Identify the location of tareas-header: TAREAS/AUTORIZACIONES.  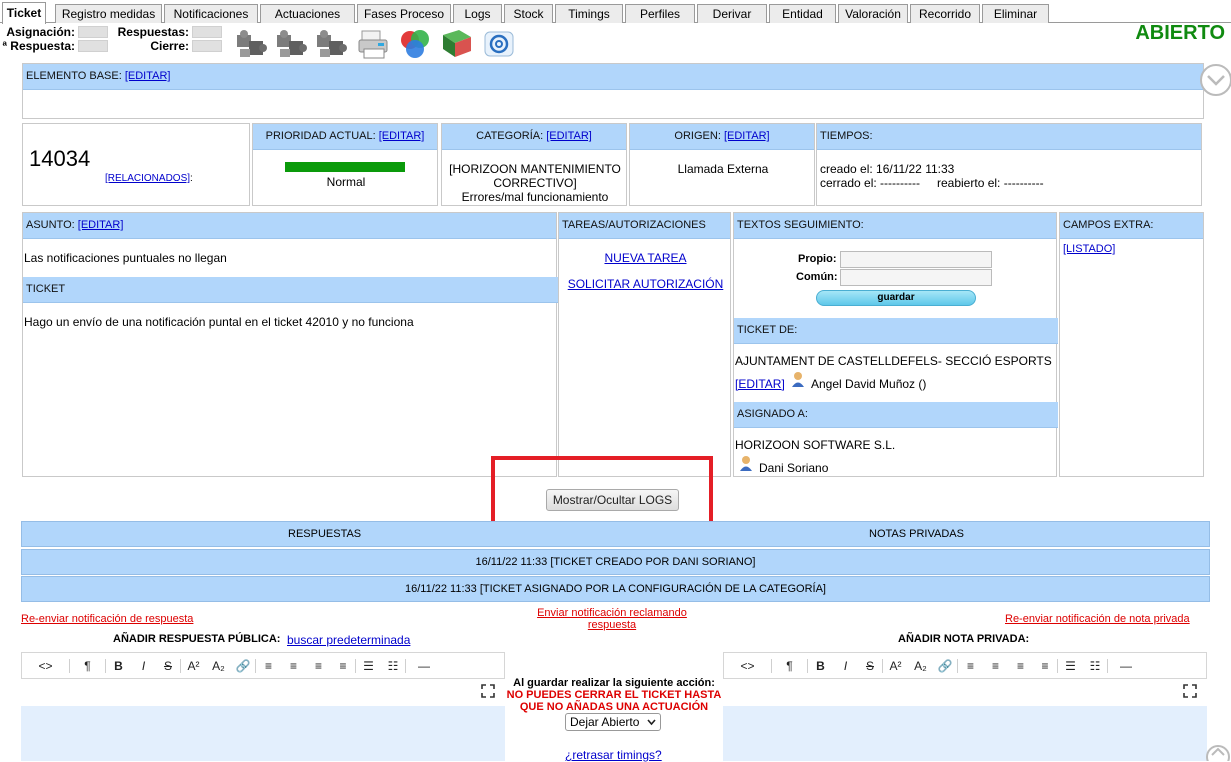
(644, 226).